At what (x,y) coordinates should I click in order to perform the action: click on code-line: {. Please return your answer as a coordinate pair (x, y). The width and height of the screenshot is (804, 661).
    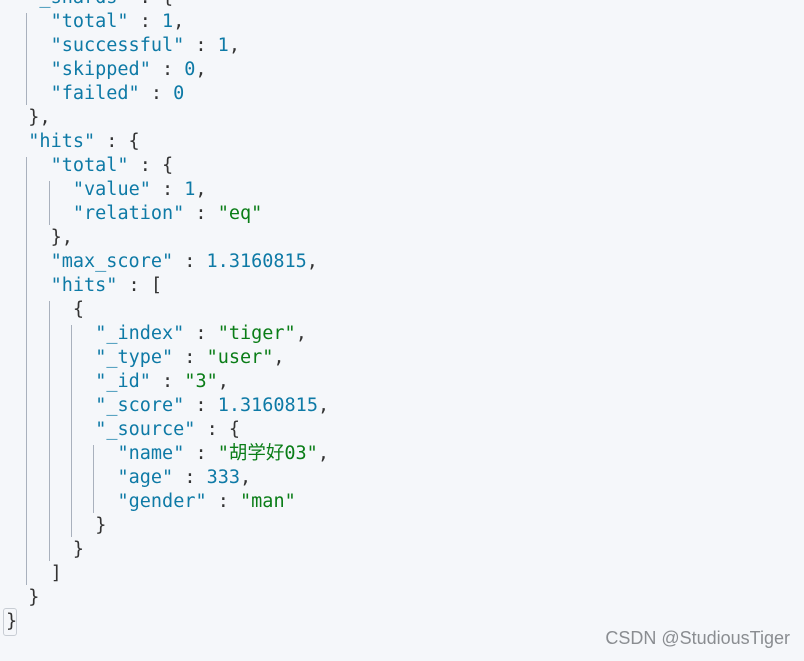
    Looking at the image, I should click on (78, 310).